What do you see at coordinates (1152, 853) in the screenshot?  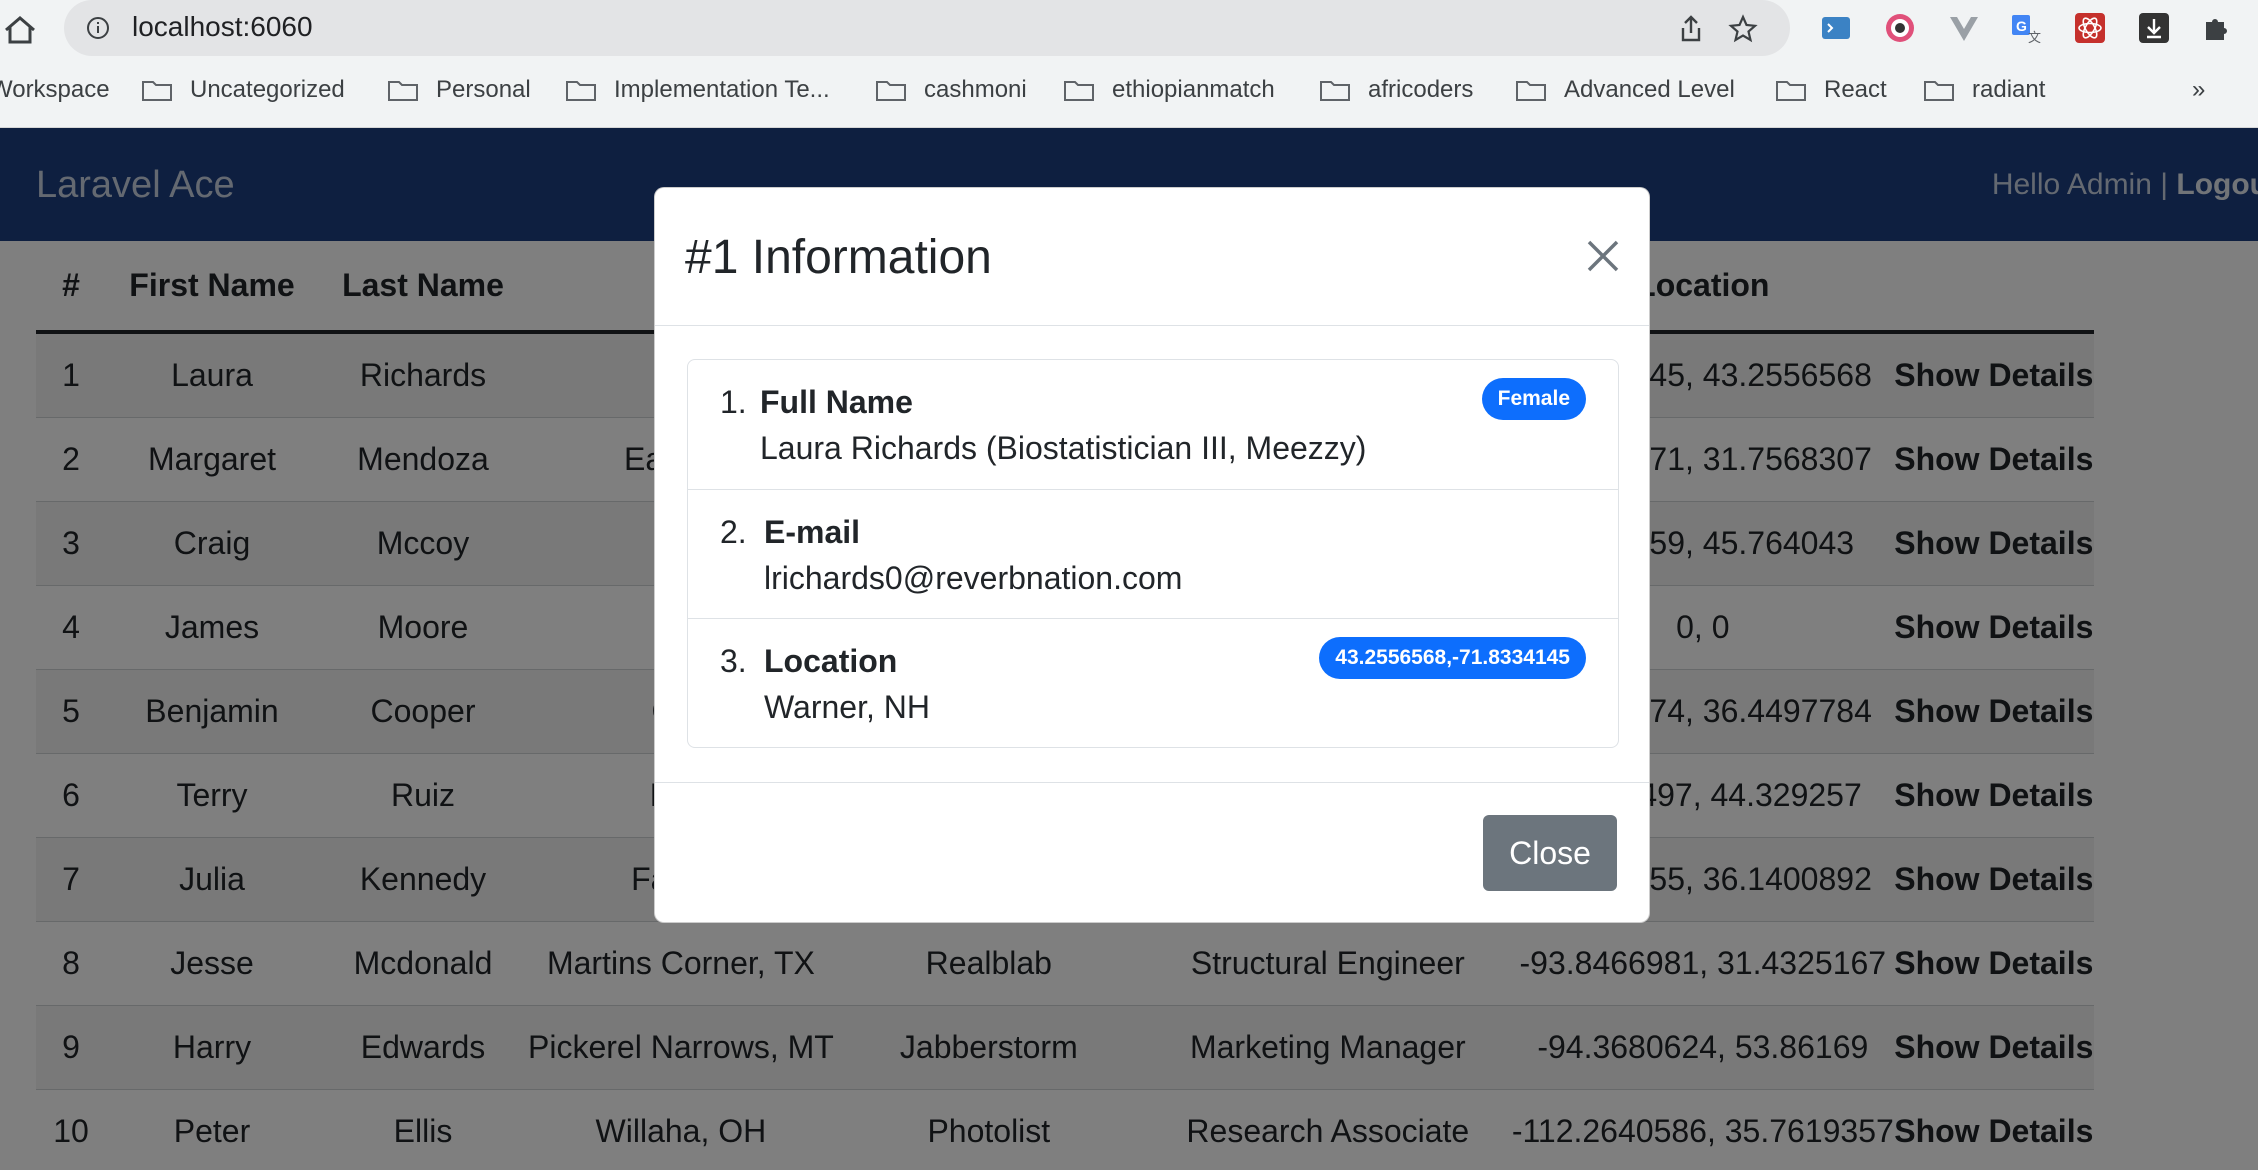 I see `modal-footer: Close` at bounding box center [1152, 853].